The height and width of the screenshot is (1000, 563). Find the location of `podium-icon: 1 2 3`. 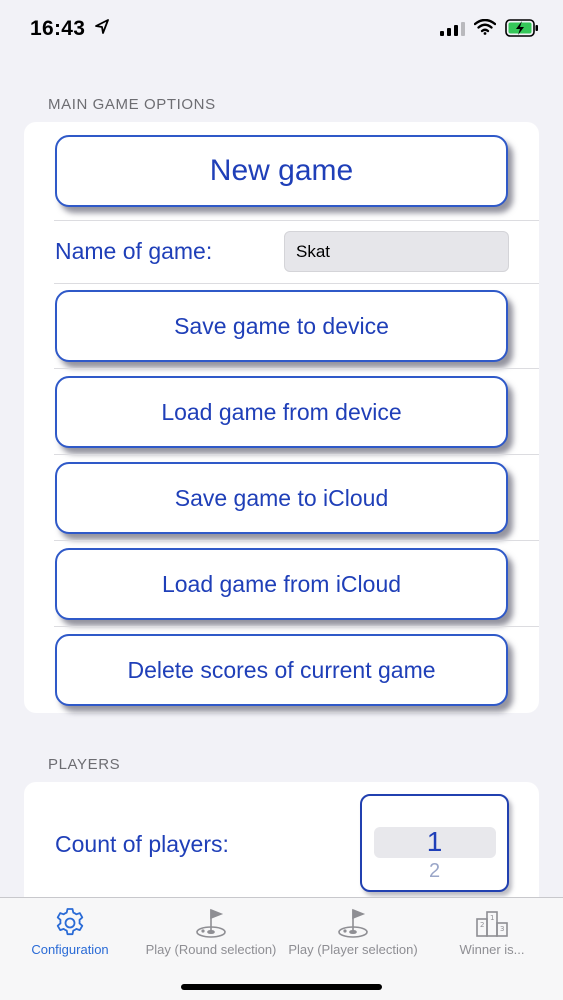

podium-icon: 1 2 3 is located at coordinates (492, 924).